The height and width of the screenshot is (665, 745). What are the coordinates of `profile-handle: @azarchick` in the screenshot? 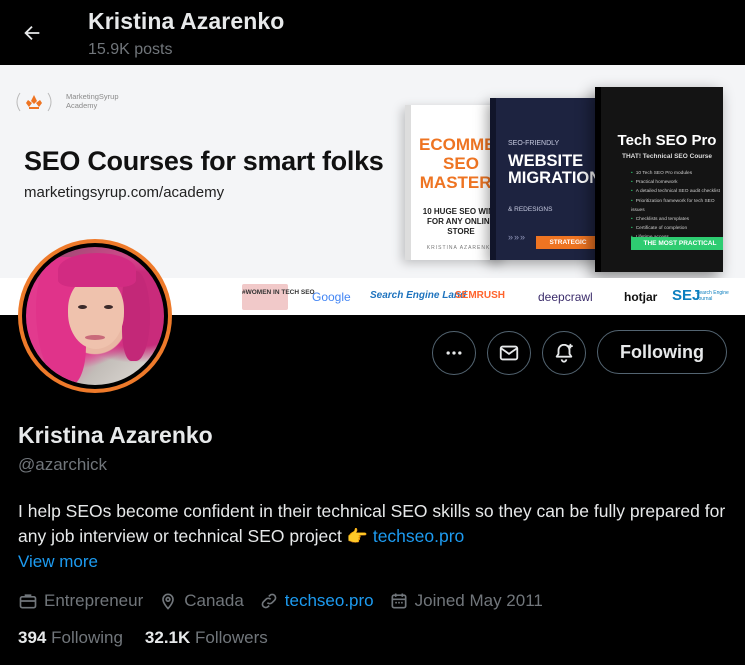 It's located at (63, 464).